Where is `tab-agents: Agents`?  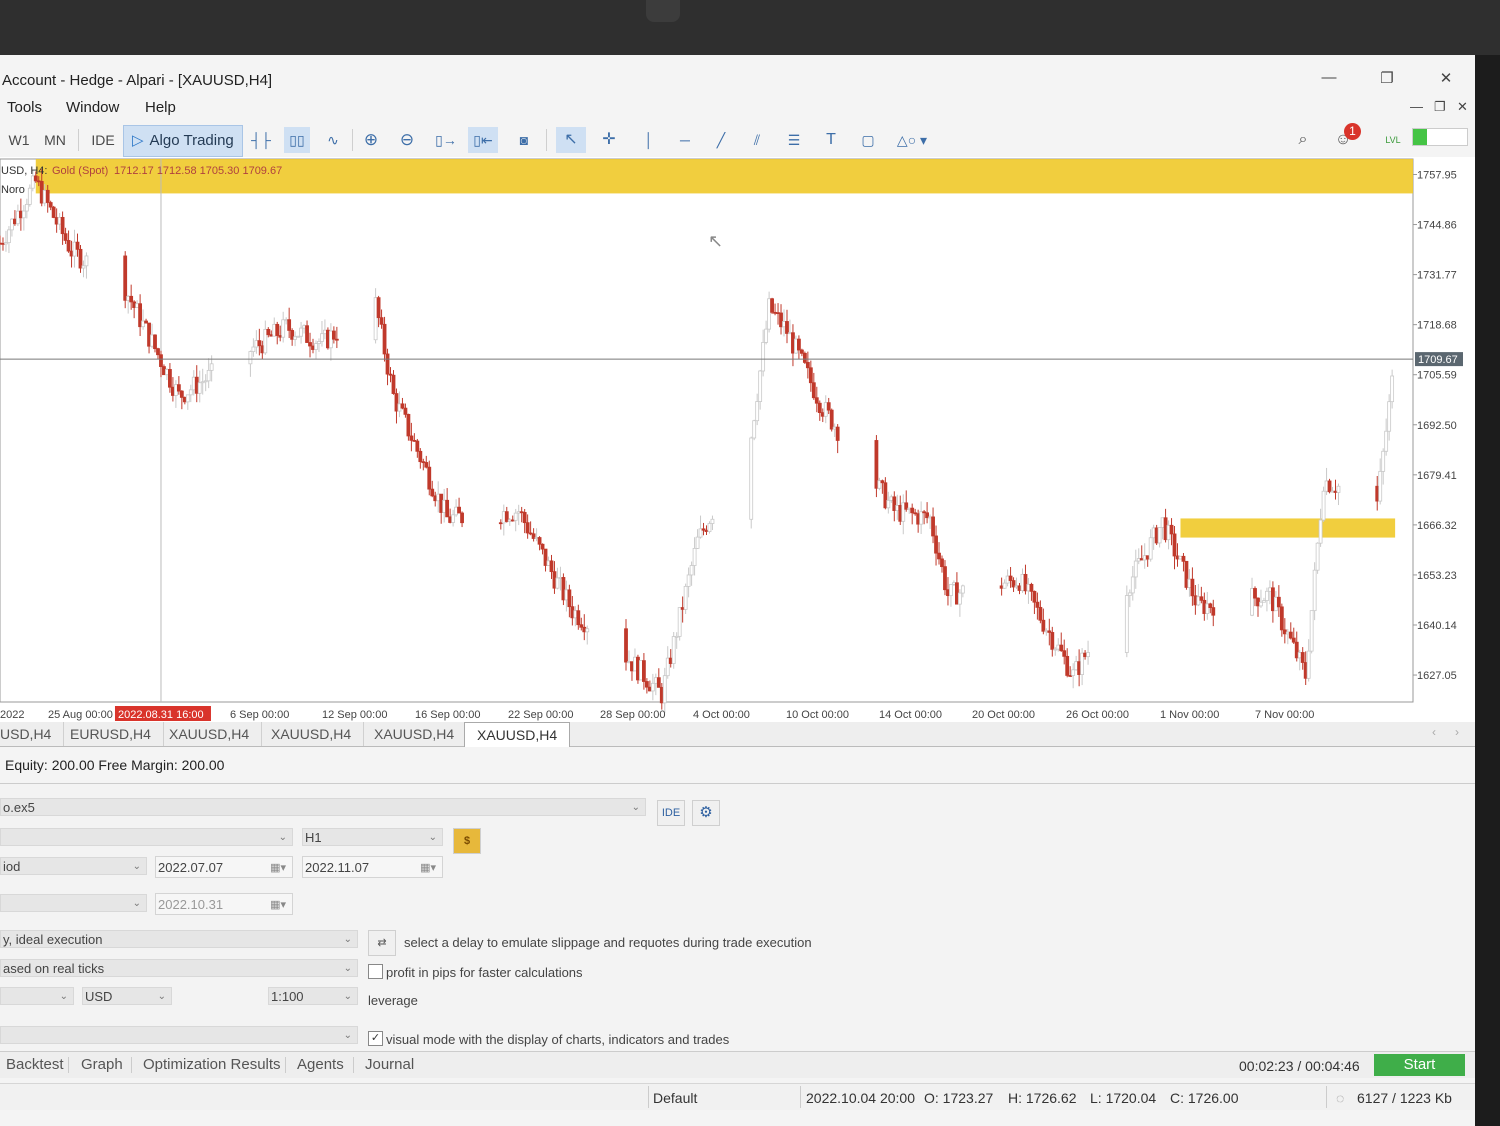
tab-agents: Agents is located at coordinates (320, 1064).